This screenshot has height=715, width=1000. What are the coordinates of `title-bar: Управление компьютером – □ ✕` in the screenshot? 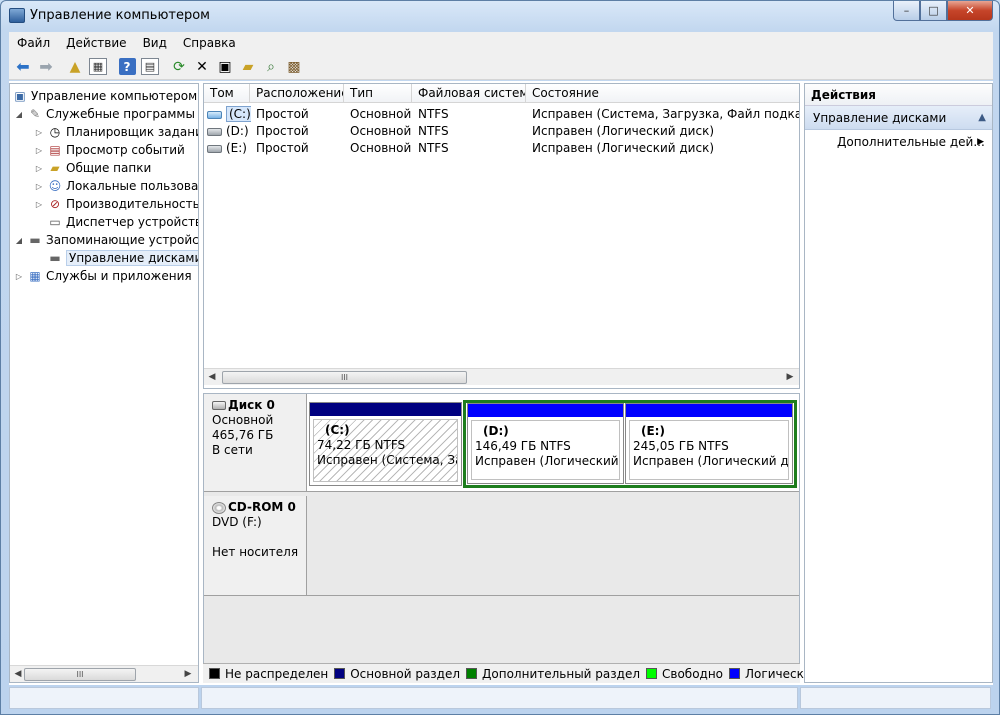 It's located at (500, 16).